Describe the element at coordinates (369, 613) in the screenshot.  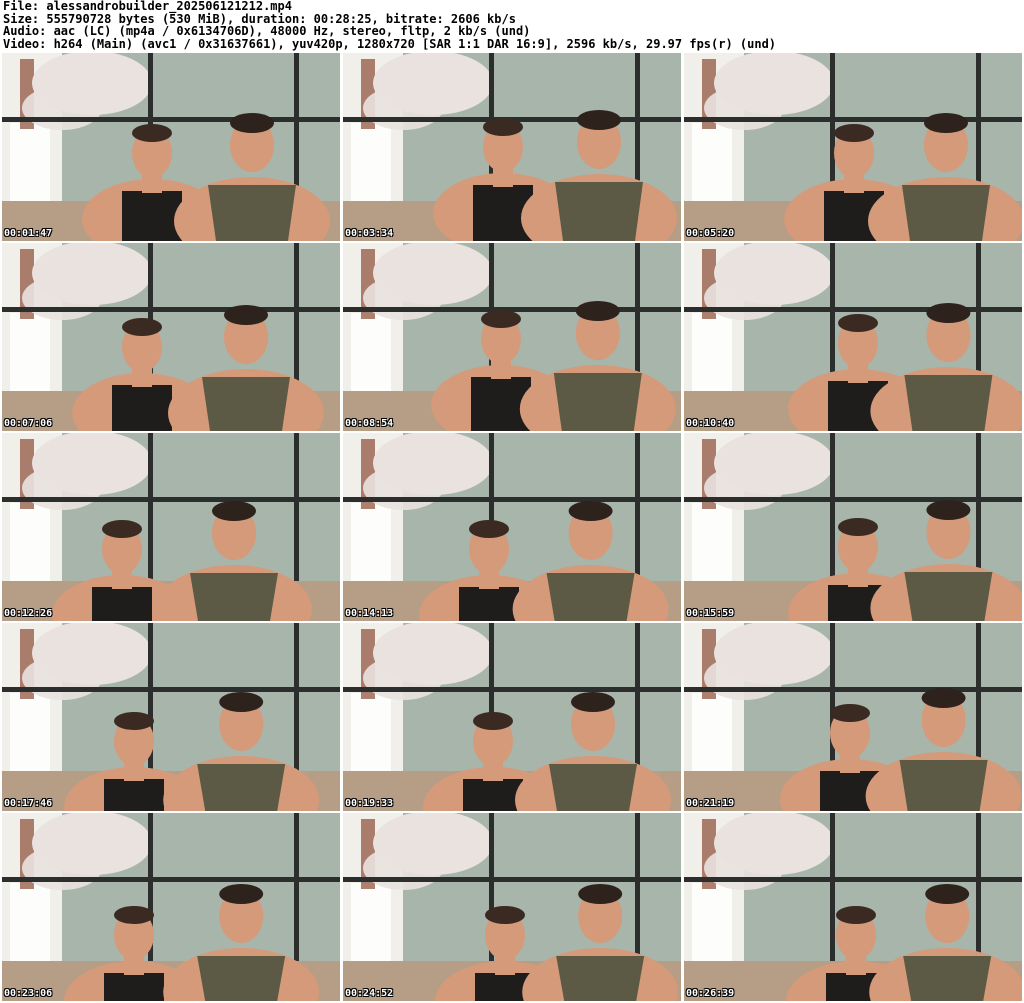
I see `thumbnail-timestamp: 00:14:13` at that location.